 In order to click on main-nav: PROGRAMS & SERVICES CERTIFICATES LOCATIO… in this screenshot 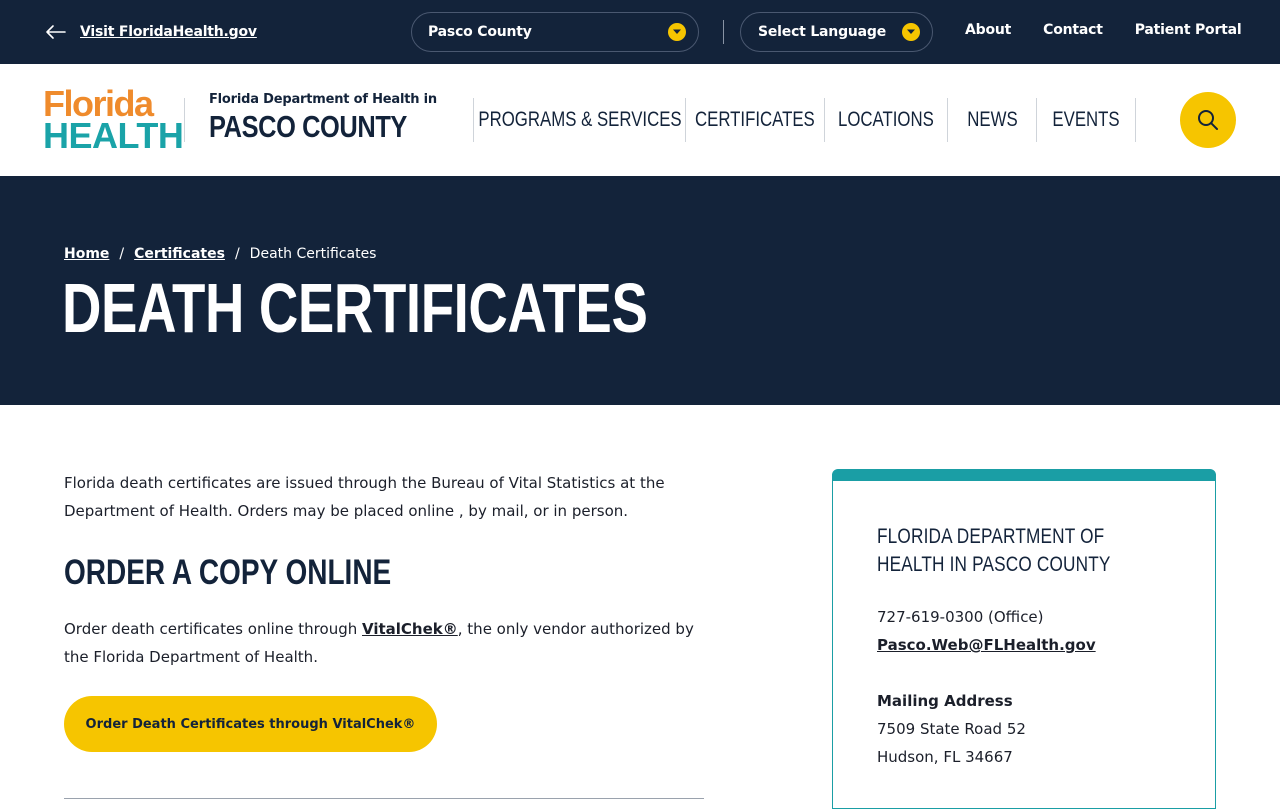, I will do `click(804, 120)`.